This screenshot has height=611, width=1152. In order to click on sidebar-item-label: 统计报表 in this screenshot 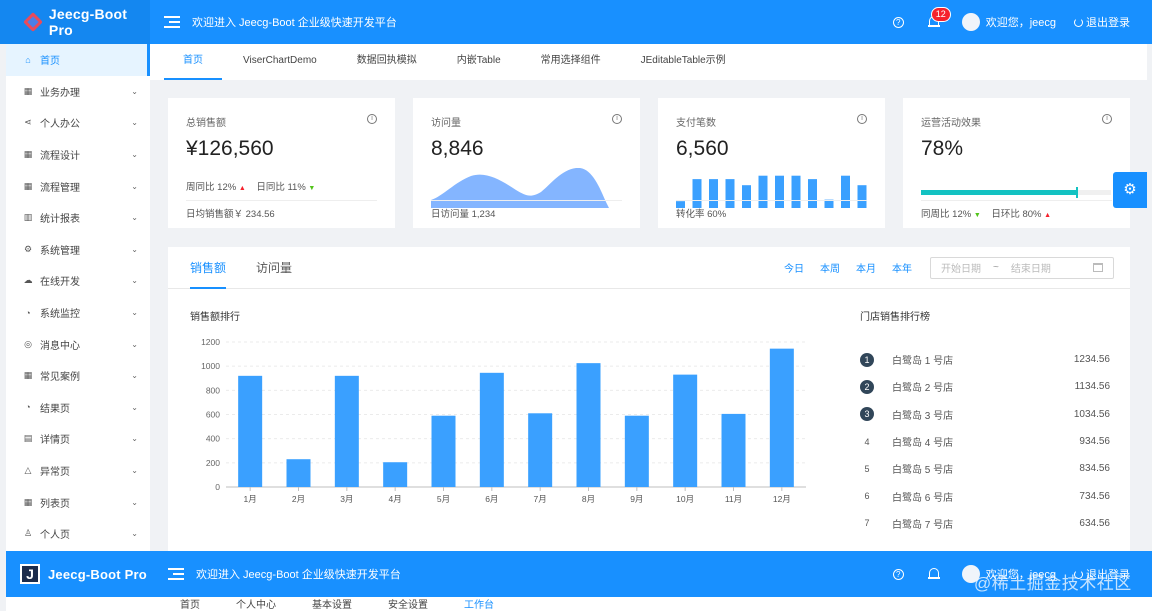, I will do `click(60, 220)`.